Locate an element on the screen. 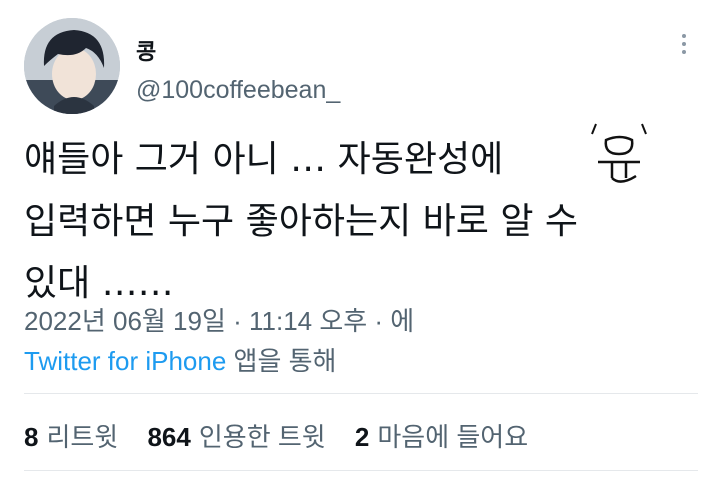 This screenshot has width=720, height=492. retweets-label: 리트윗 is located at coordinates (82, 437).